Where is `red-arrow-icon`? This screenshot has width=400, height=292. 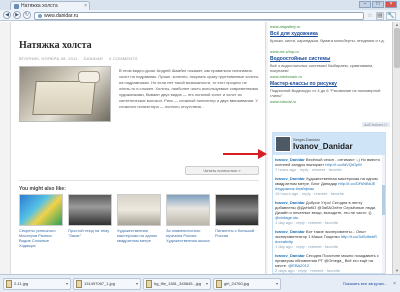 red-arrow-icon is located at coordinates (245, 154).